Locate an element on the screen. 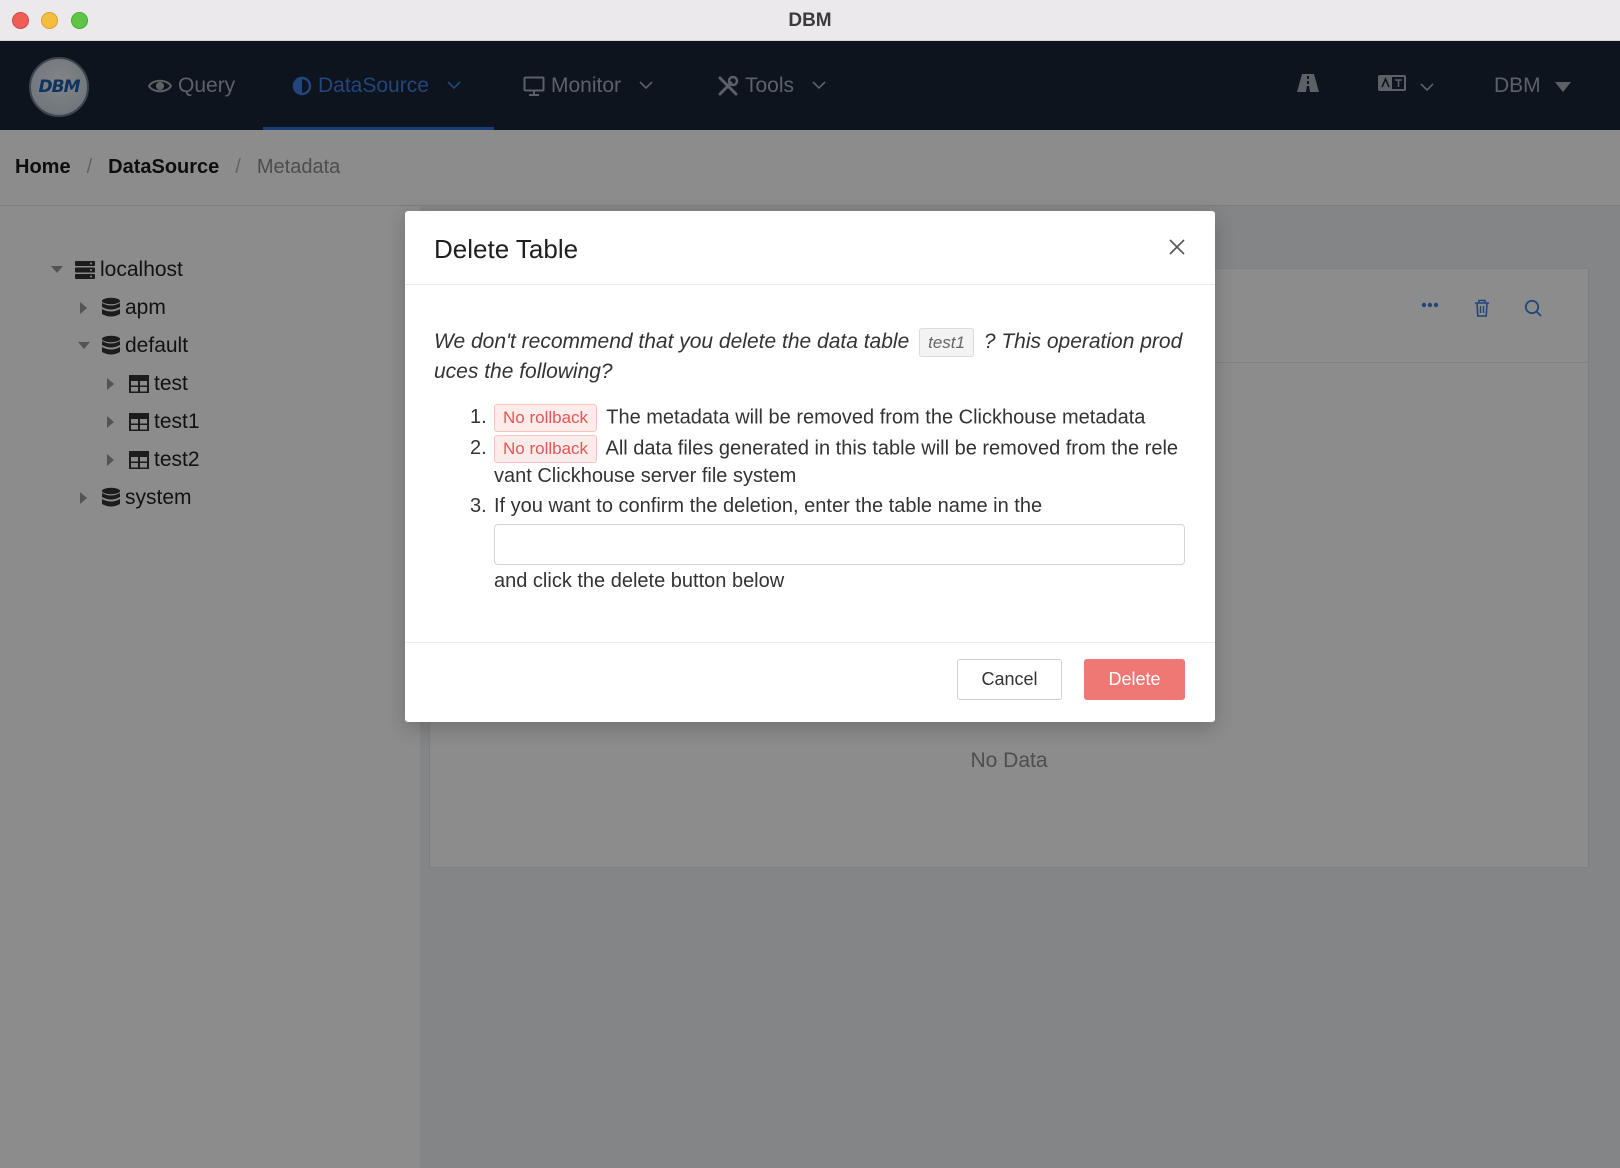 This screenshot has width=1620, height=1168. modal-title: Delete Table is located at coordinates (506, 249).